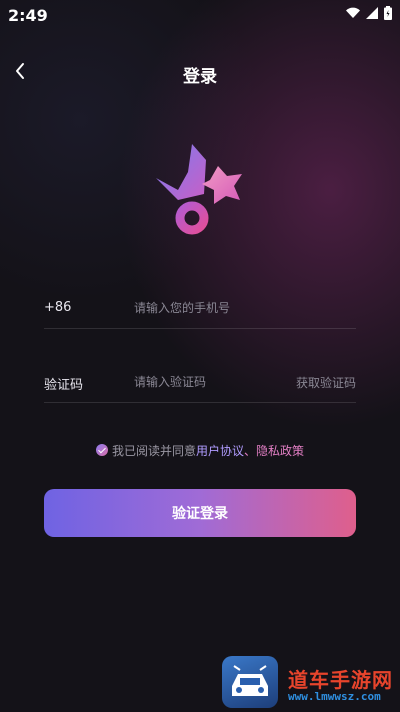 The height and width of the screenshot is (712, 400). What do you see at coordinates (28, 15) in the screenshot?
I see `status-time: 2:49` at bounding box center [28, 15].